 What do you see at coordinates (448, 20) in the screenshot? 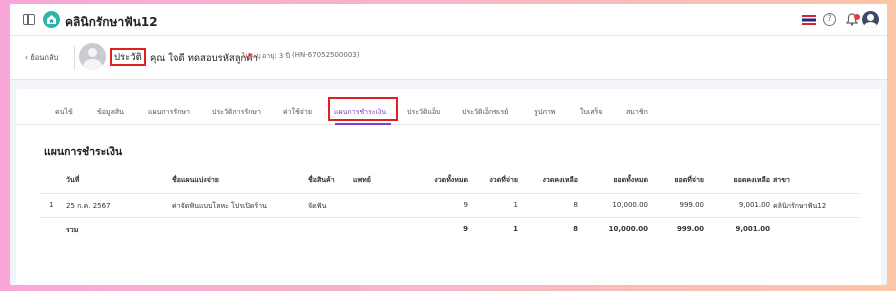
I see `top-bar: คลินิกรักษาฟัน12 ?` at bounding box center [448, 20].